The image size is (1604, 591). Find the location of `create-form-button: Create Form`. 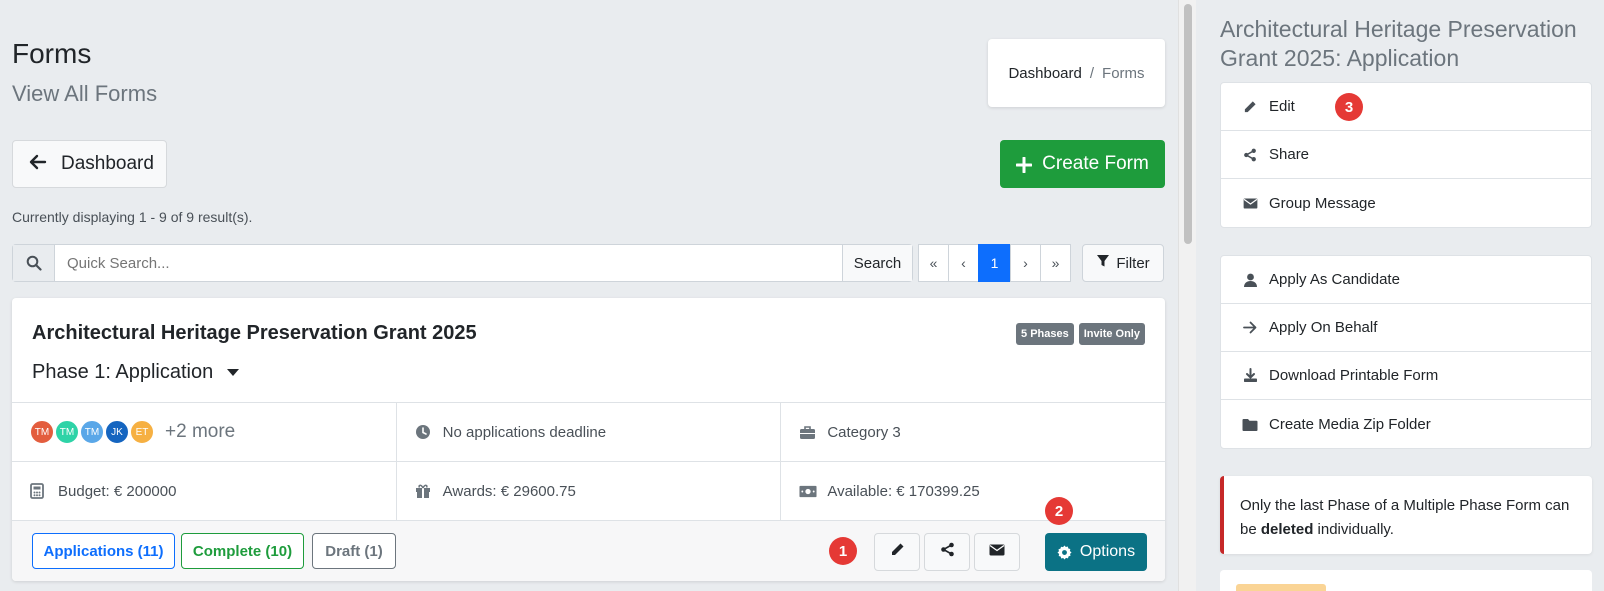

create-form-button: Create Form is located at coordinates (1082, 164).